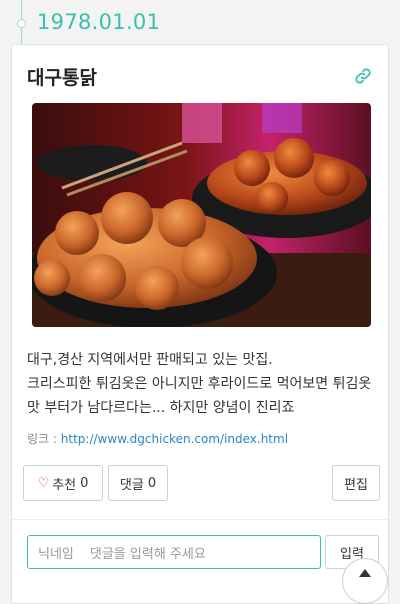 The width and height of the screenshot is (400, 604). Describe the element at coordinates (44, 439) in the screenshot. I see `link-label: 링크 :` at that location.